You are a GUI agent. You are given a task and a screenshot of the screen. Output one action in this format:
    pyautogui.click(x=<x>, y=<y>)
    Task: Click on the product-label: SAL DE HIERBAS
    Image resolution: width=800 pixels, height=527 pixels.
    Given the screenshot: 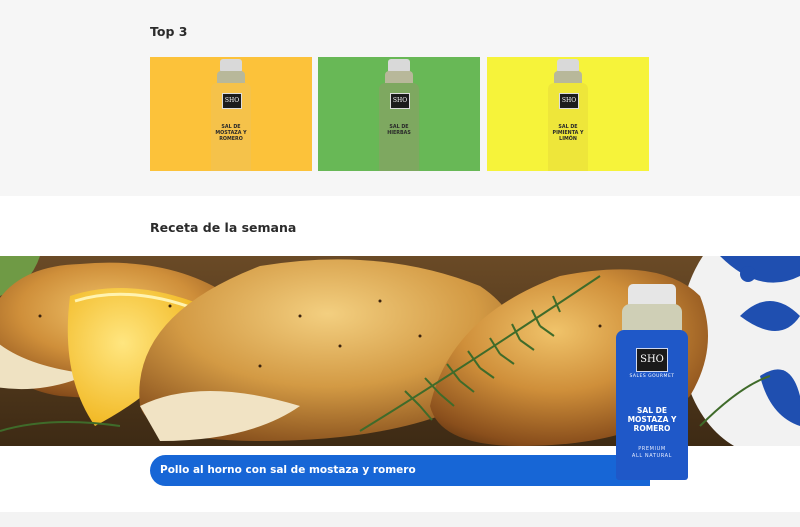 What is the action you would take?
    pyautogui.click(x=399, y=130)
    